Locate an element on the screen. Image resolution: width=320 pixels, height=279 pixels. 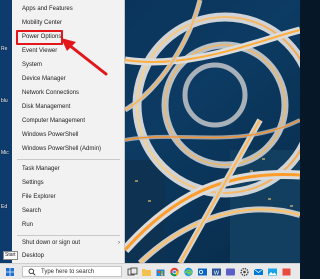
desktop-icon-label: Ed is located at coordinates (4, 207).